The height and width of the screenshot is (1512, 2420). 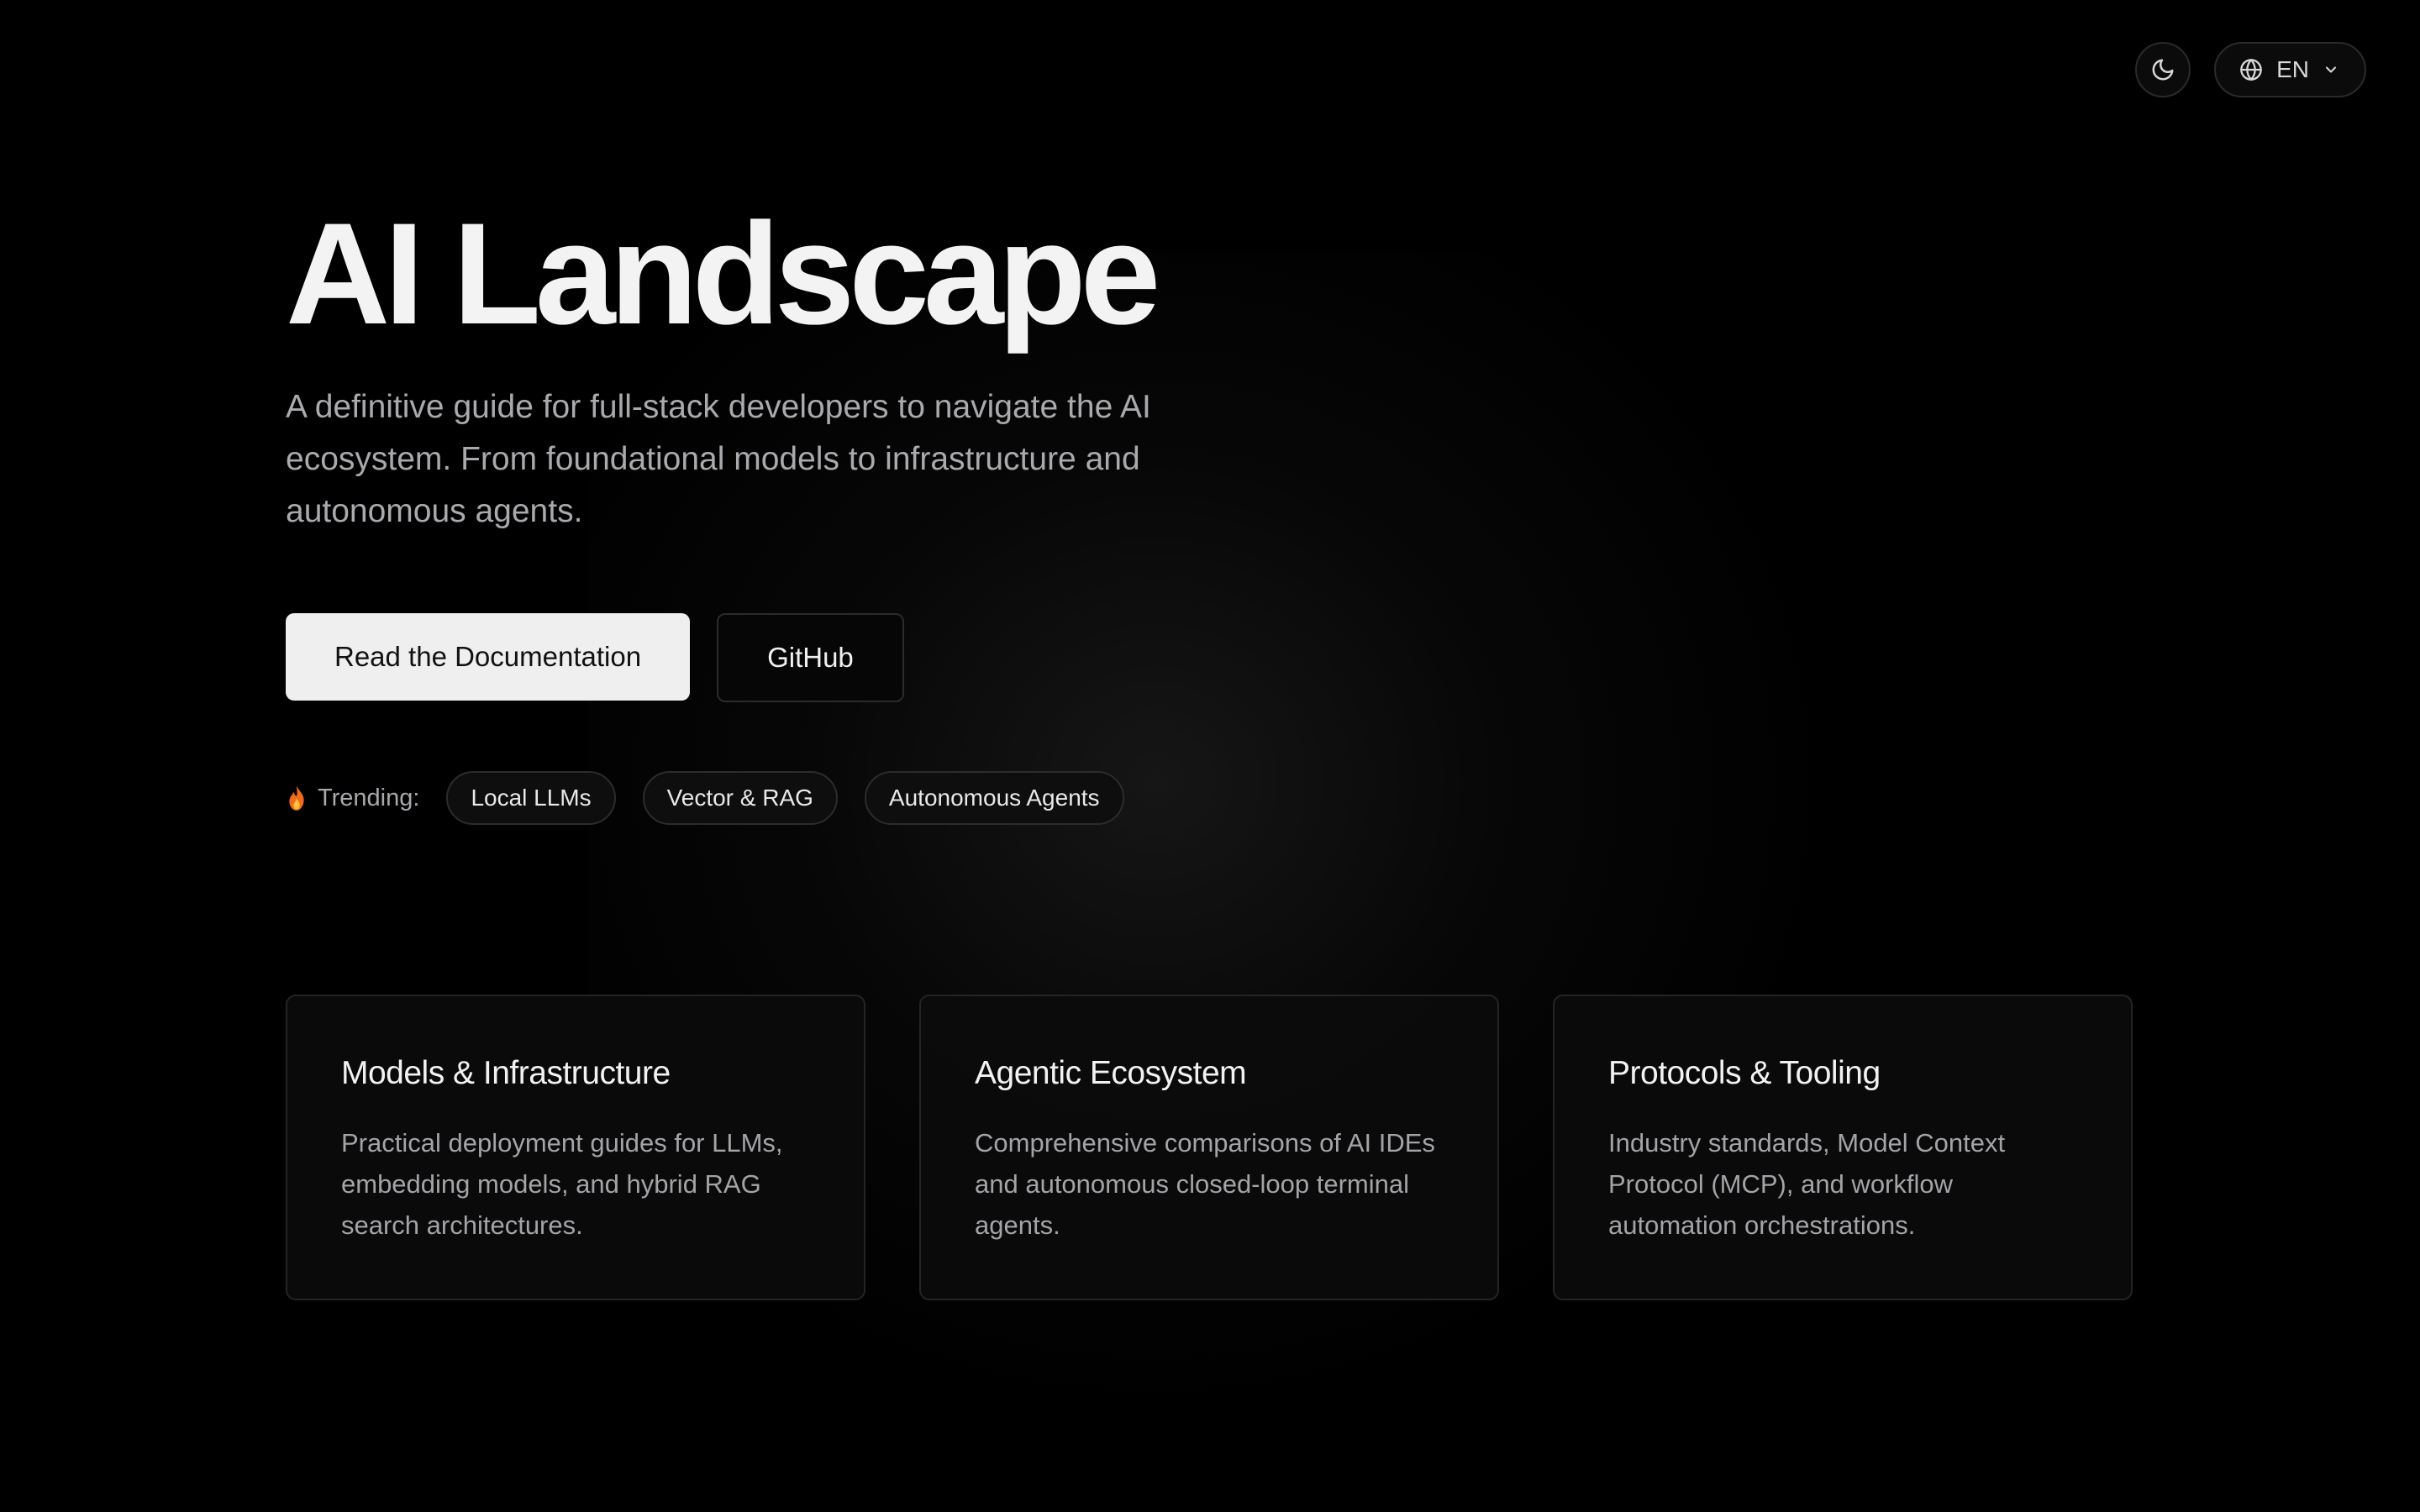 I want to click on language-value: EN, so click(x=2292, y=69).